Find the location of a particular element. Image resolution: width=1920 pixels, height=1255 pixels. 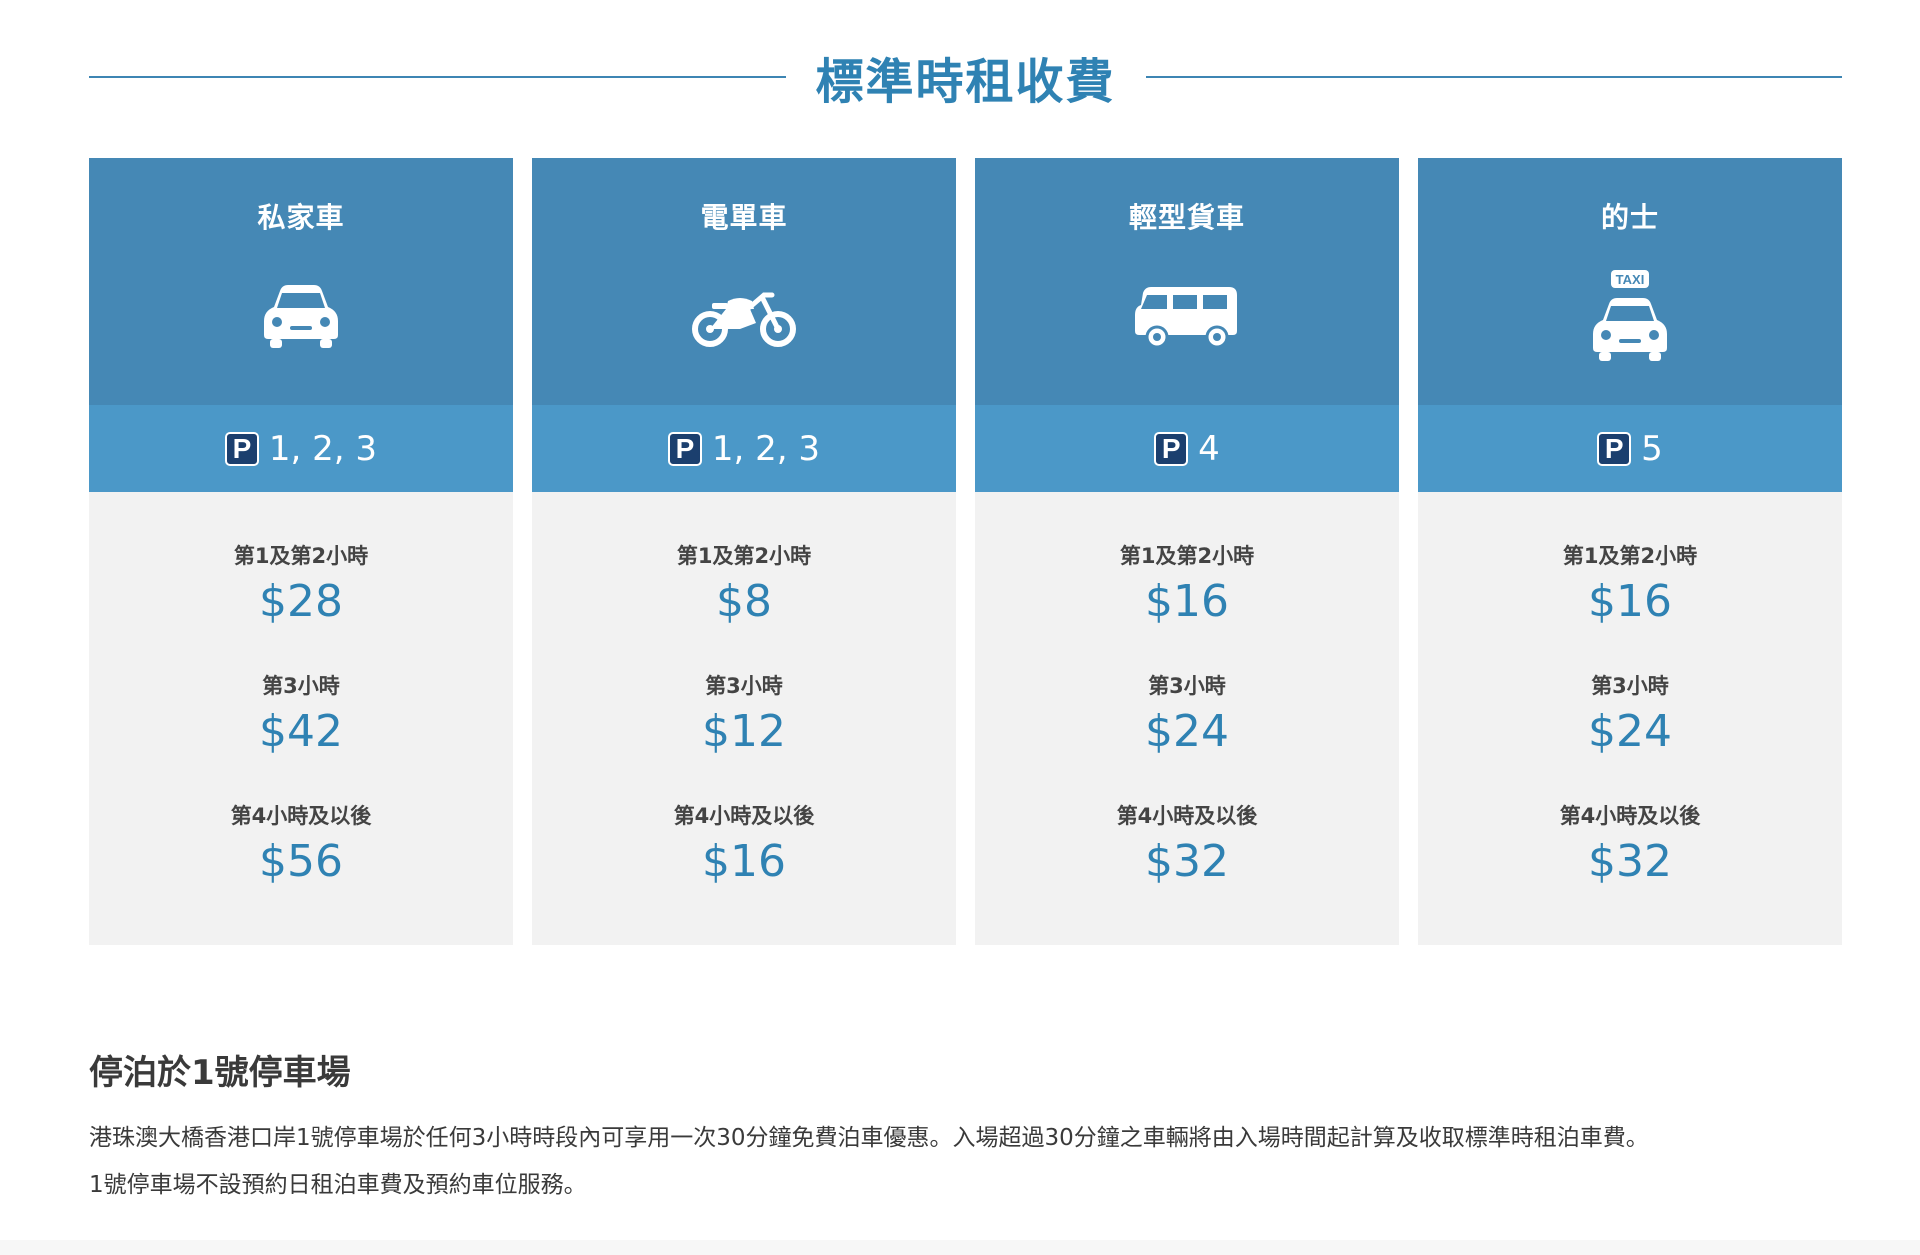

parking-zone: P 4 is located at coordinates (1187, 448).